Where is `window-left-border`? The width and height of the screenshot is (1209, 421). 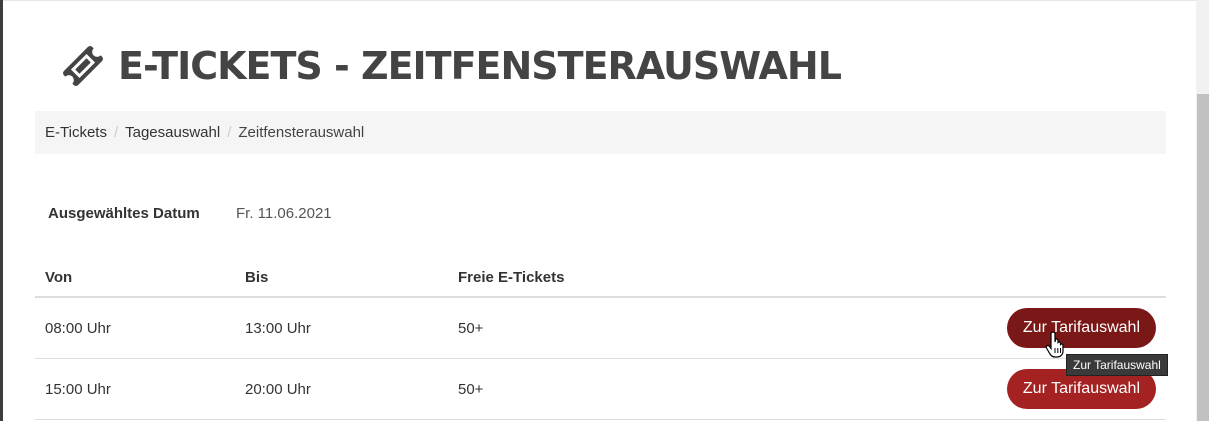
window-left-border is located at coordinates (1, 210).